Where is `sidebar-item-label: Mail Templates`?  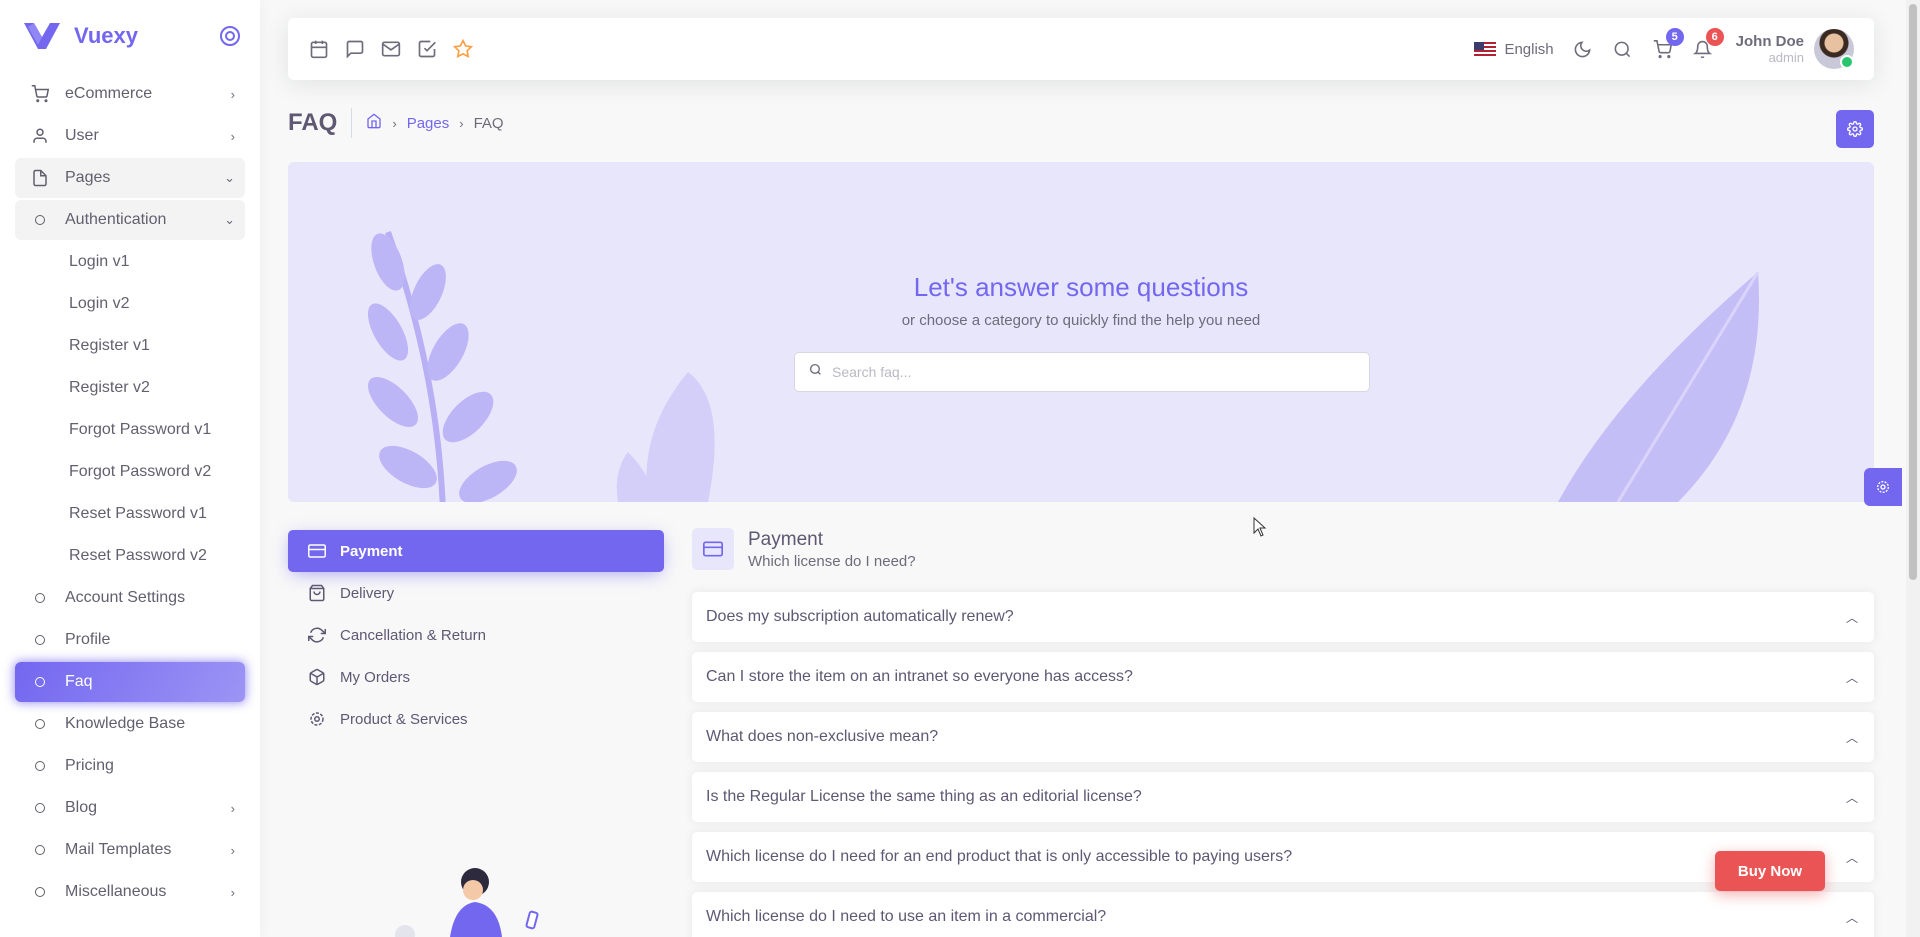
sidebar-item-label: Mail Templates is located at coordinates (118, 849).